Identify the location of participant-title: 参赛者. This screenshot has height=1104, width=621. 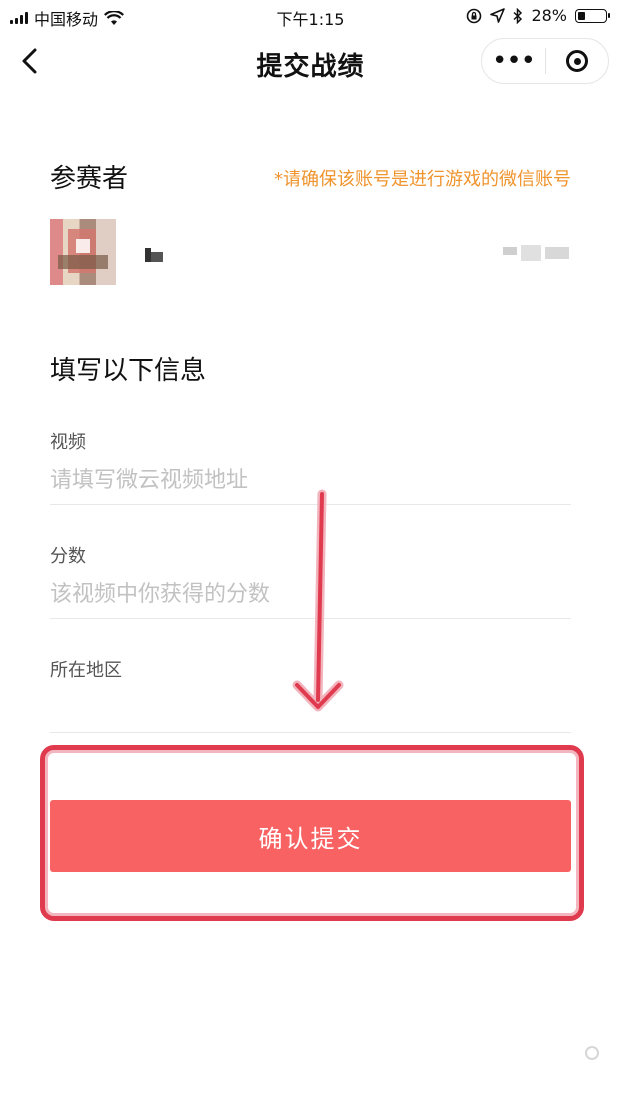
(89, 179).